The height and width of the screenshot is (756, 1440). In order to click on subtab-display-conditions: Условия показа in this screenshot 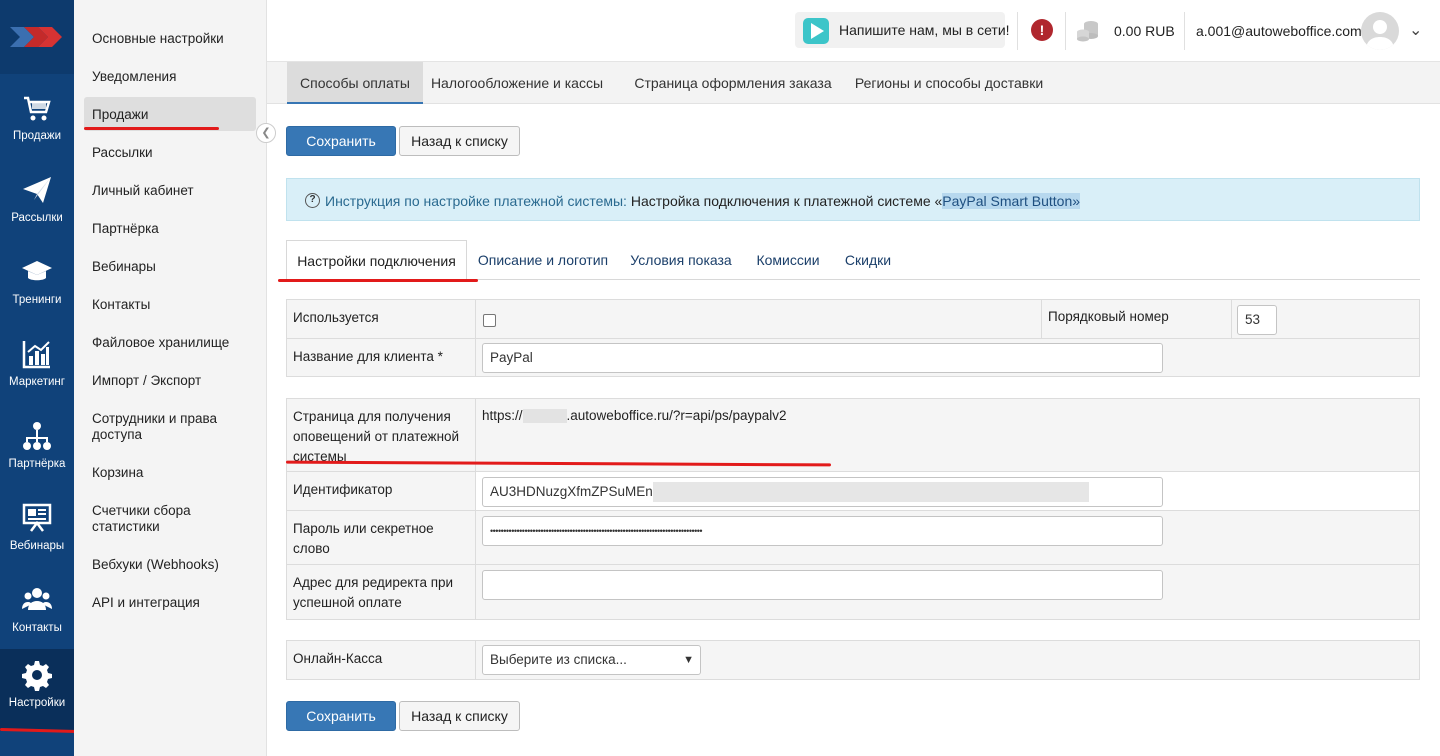, I will do `click(681, 260)`.